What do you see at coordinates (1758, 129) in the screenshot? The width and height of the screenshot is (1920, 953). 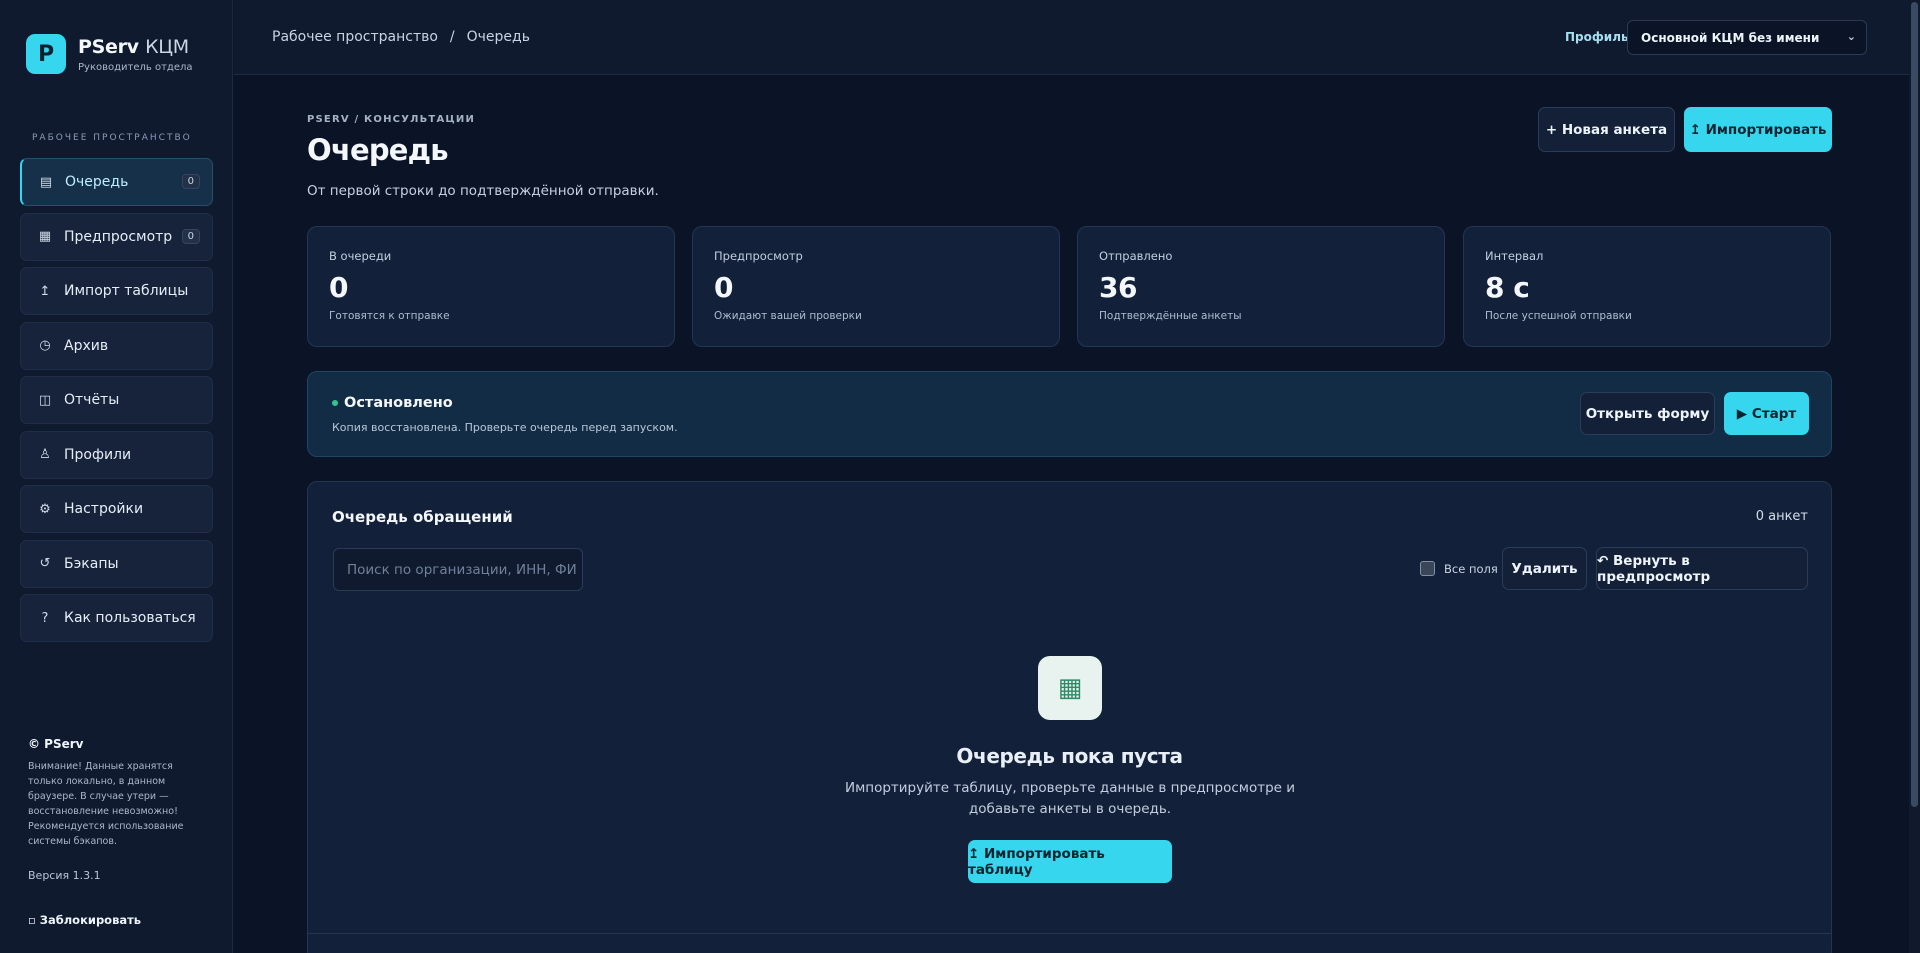 I see `import-button: ↥ Импортировать` at bounding box center [1758, 129].